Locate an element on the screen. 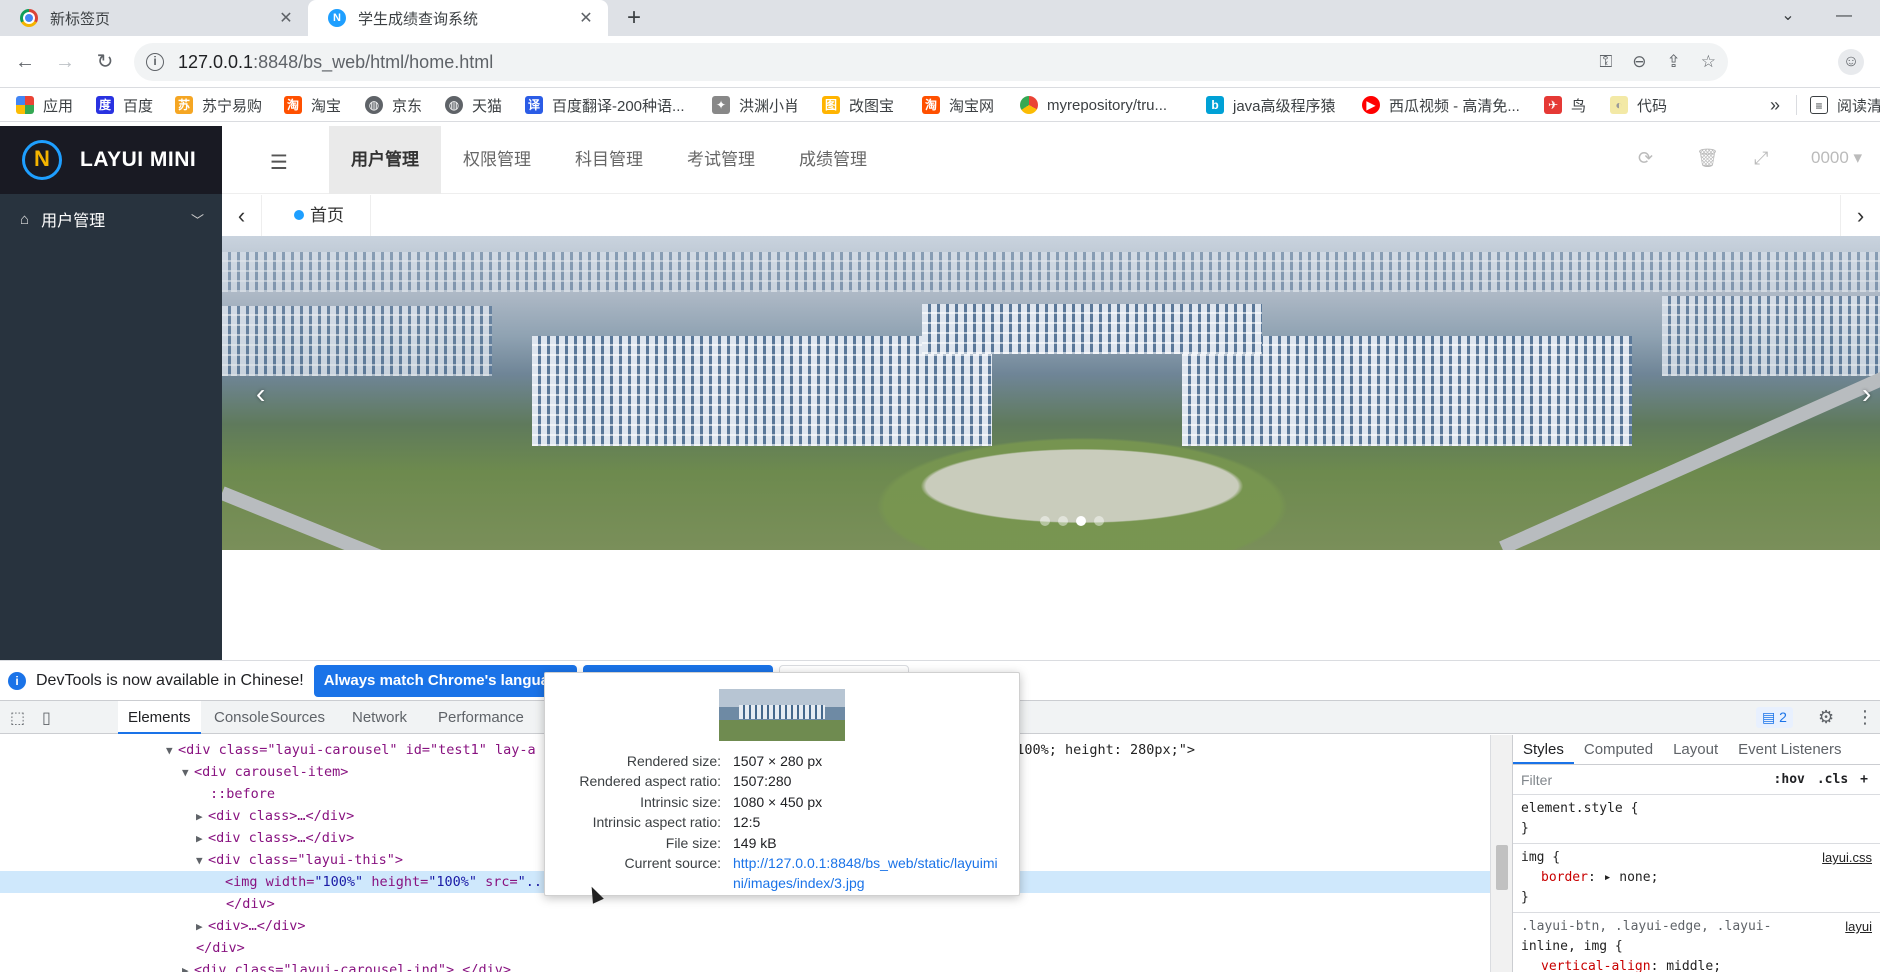 This screenshot has width=1880, height=972. refresh-icon: ⟳ is located at coordinates (1645, 158).